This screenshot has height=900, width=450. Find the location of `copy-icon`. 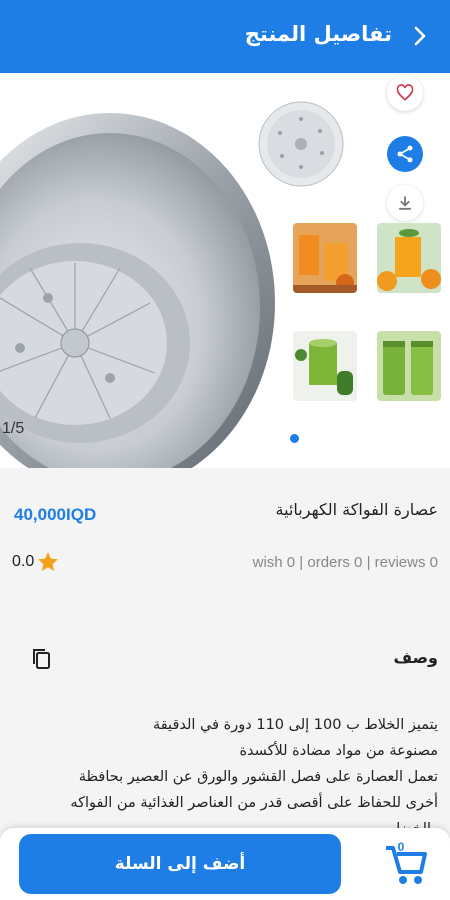

copy-icon is located at coordinates (42, 659).